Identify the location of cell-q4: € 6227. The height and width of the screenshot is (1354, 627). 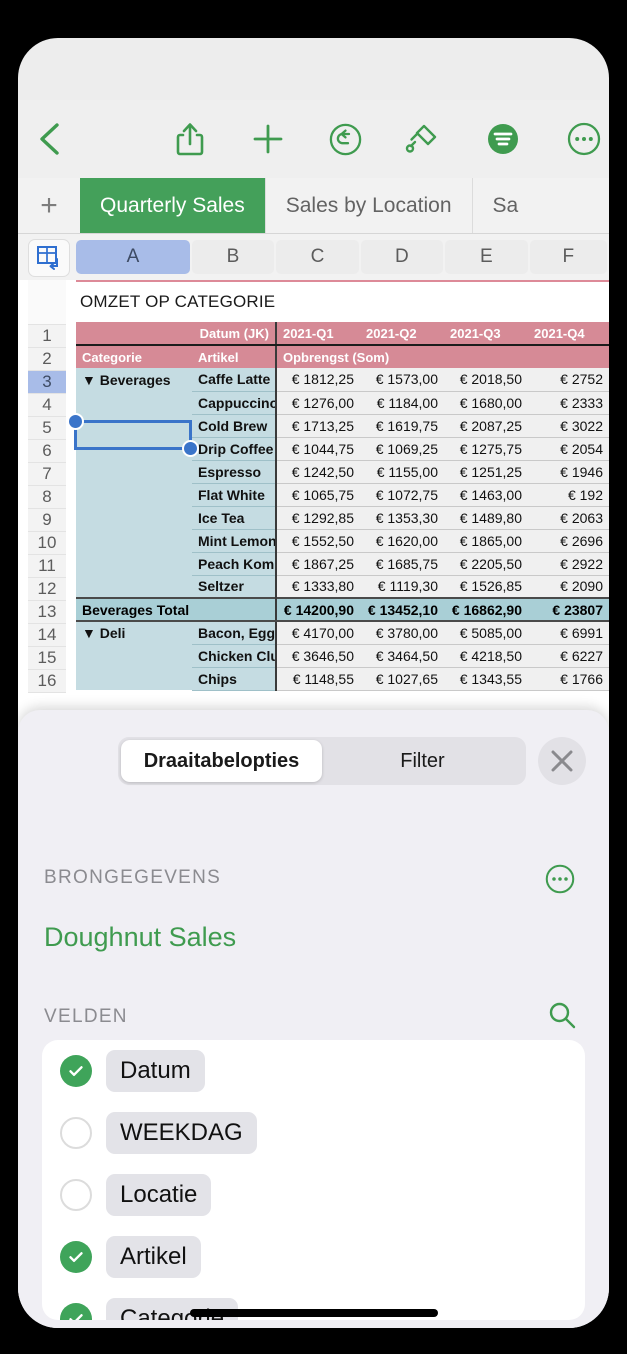
(568, 656).